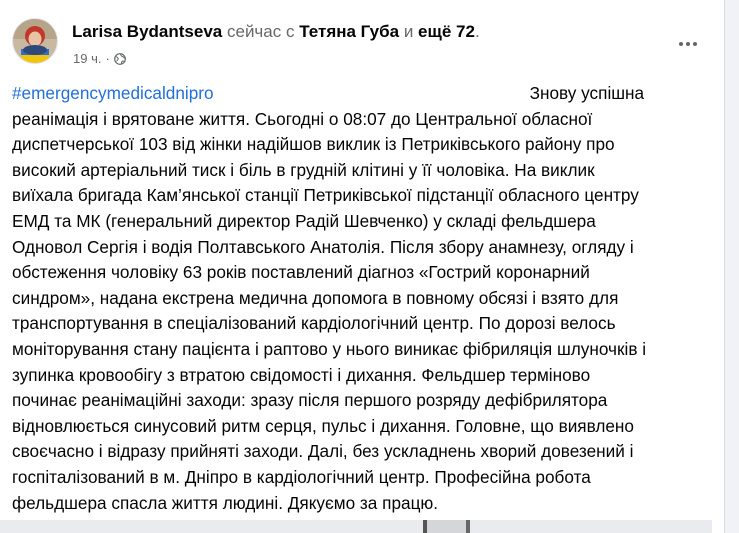 Image resolution: width=739 pixels, height=533 pixels. Describe the element at coordinates (408, 31) in the screenshot. I see `and-text: и` at that location.